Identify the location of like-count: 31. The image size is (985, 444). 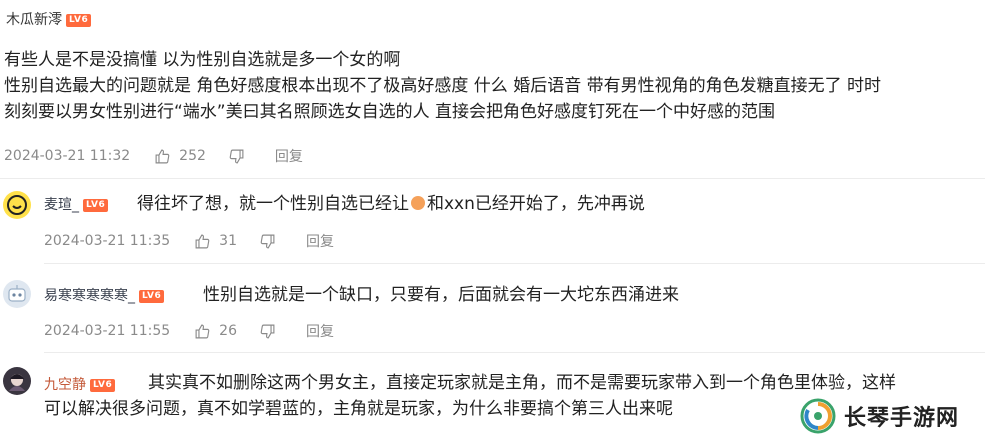
(228, 241).